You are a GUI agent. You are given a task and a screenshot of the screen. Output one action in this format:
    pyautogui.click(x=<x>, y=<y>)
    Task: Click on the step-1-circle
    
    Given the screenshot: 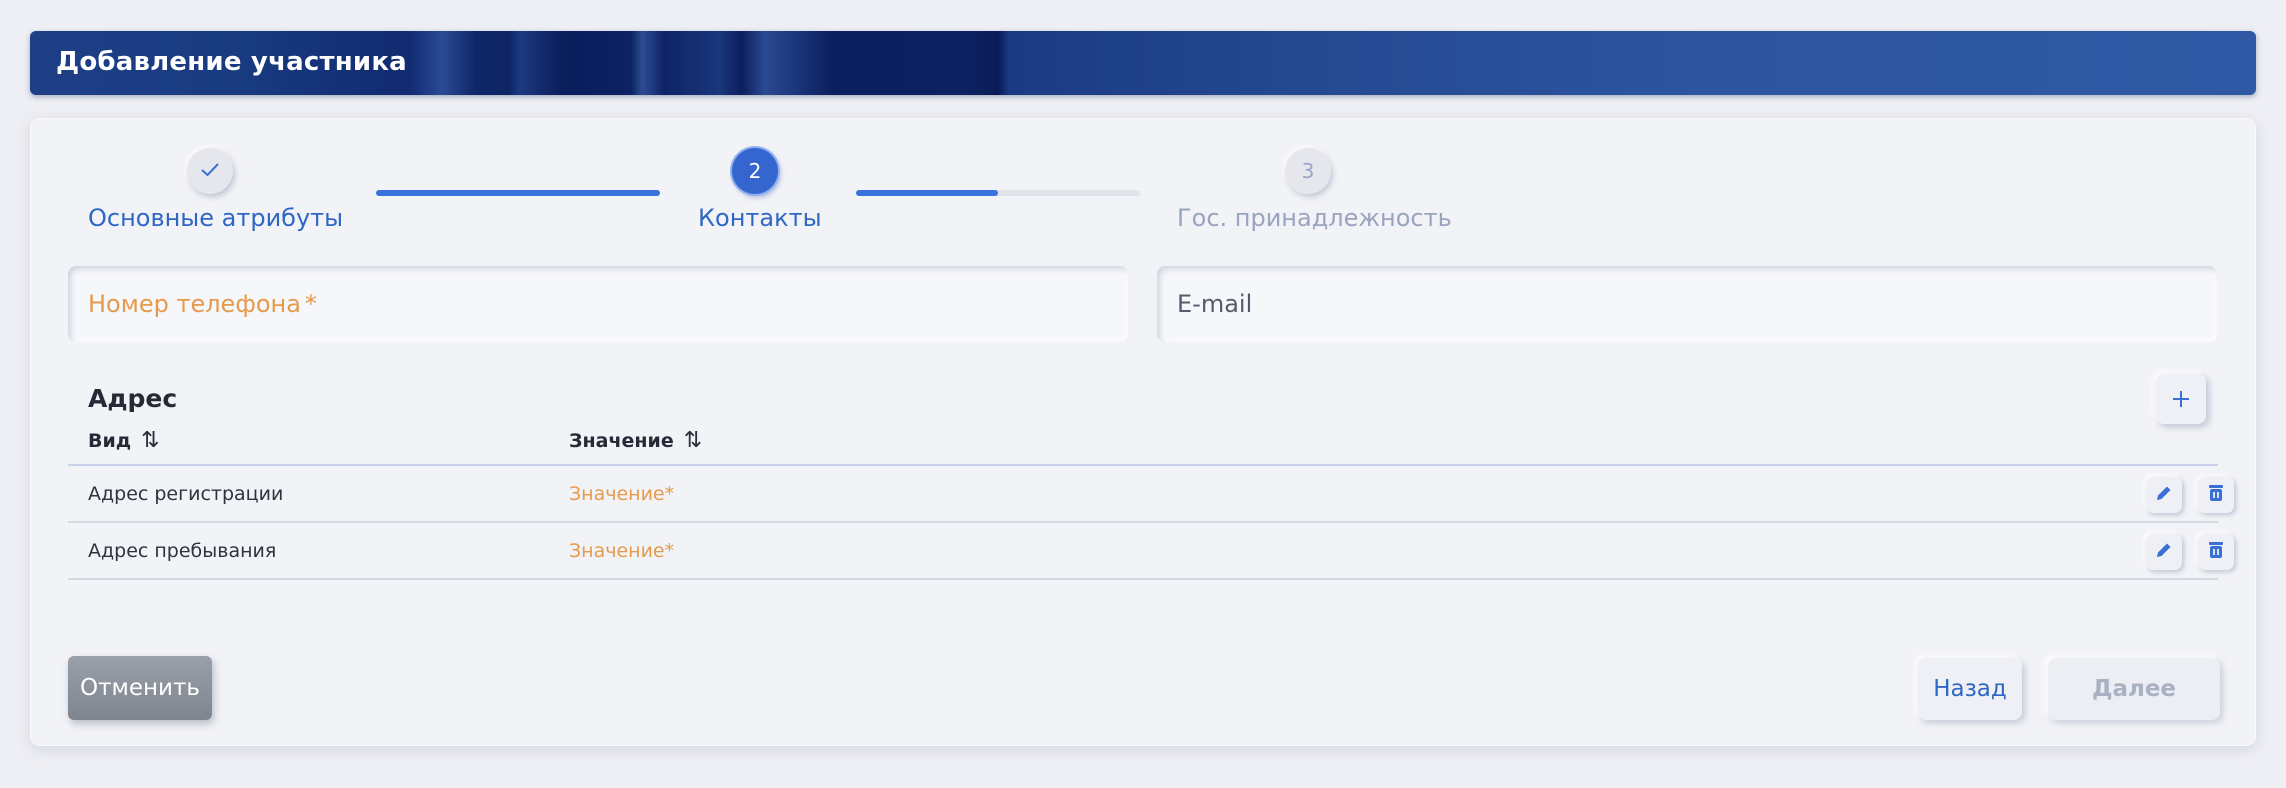 What is the action you would take?
    pyautogui.click(x=210, y=171)
    